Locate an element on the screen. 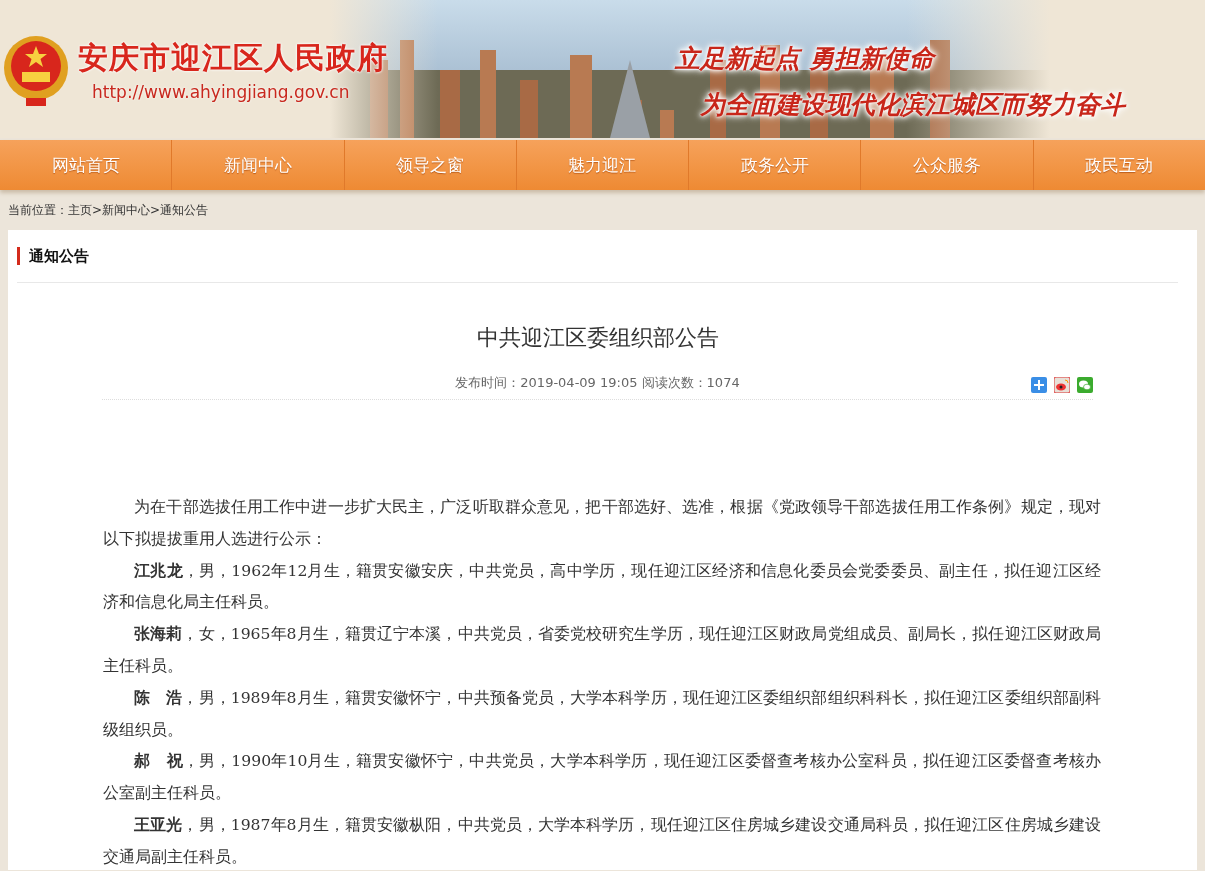 The width and height of the screenshot is (1205, 871). nav-link: 政民互动 is located at coordinates (1118, 165).